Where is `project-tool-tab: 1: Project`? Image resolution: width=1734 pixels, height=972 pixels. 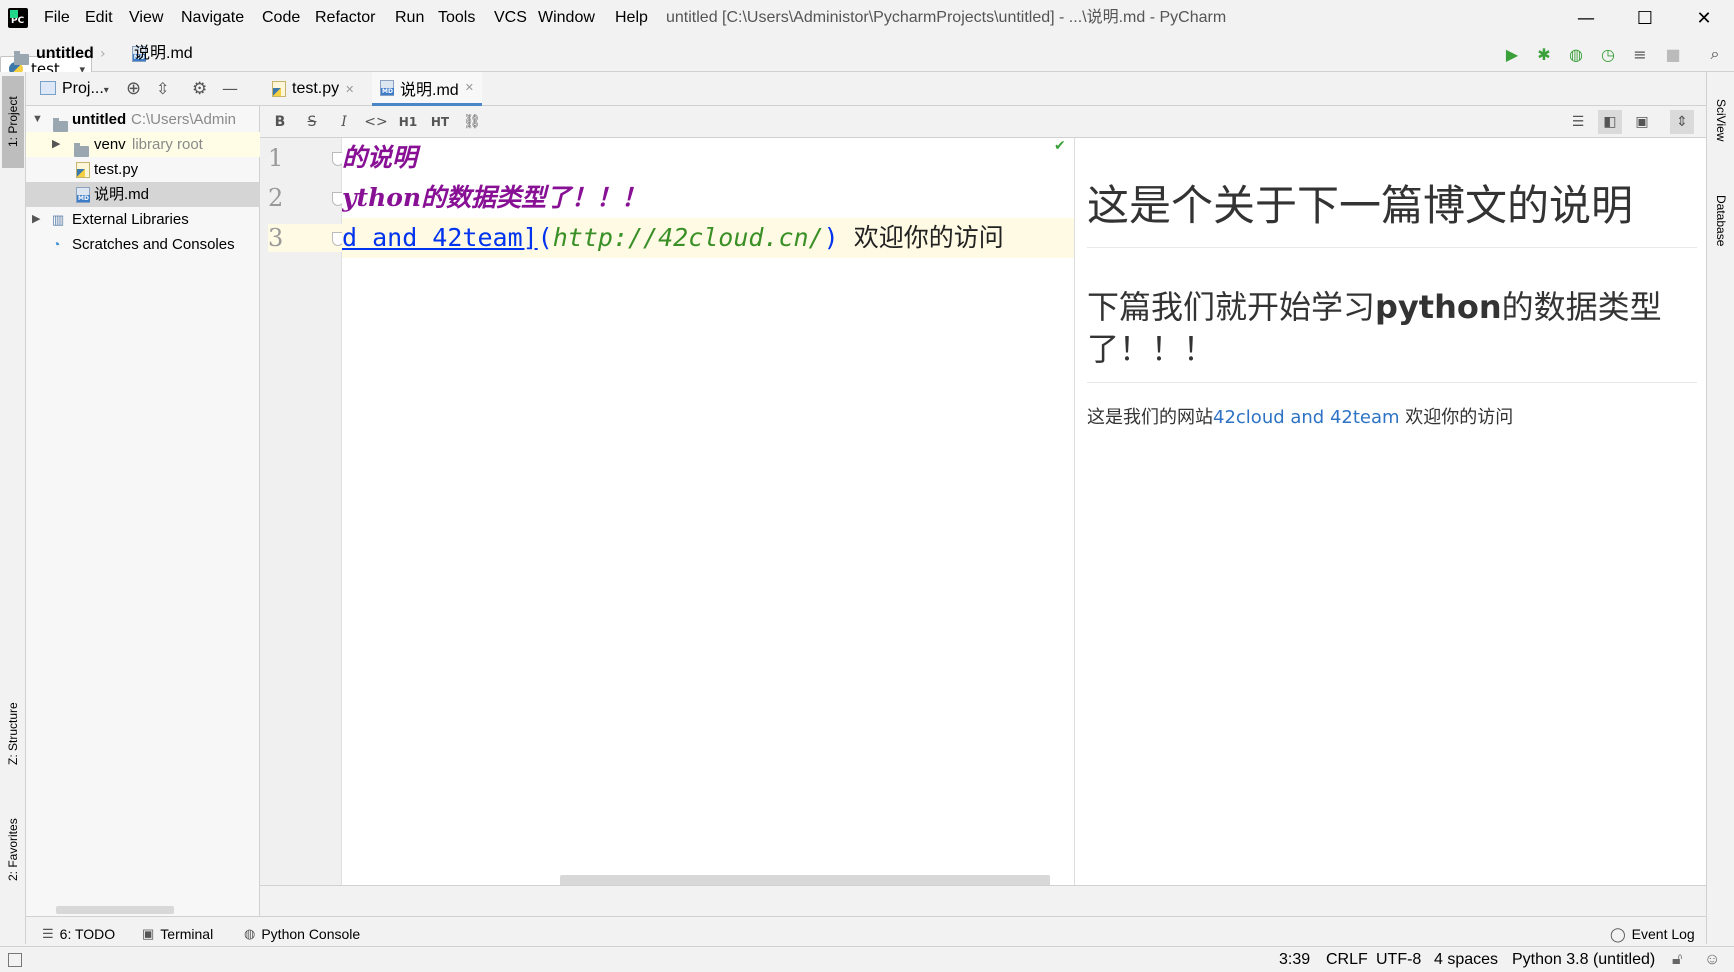 project-tool-tab: 1: Project is located at coordinates (13, 122).